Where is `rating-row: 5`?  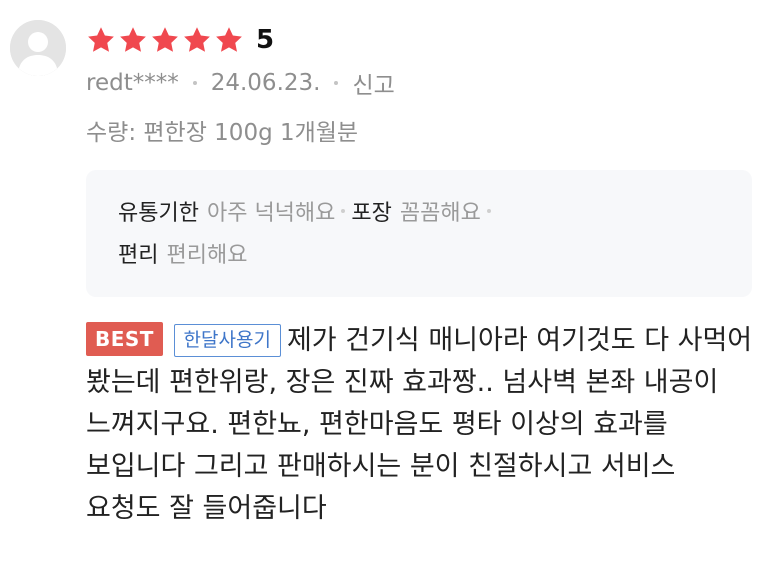 rating-row: 5 is located at coordinates (180, 40).